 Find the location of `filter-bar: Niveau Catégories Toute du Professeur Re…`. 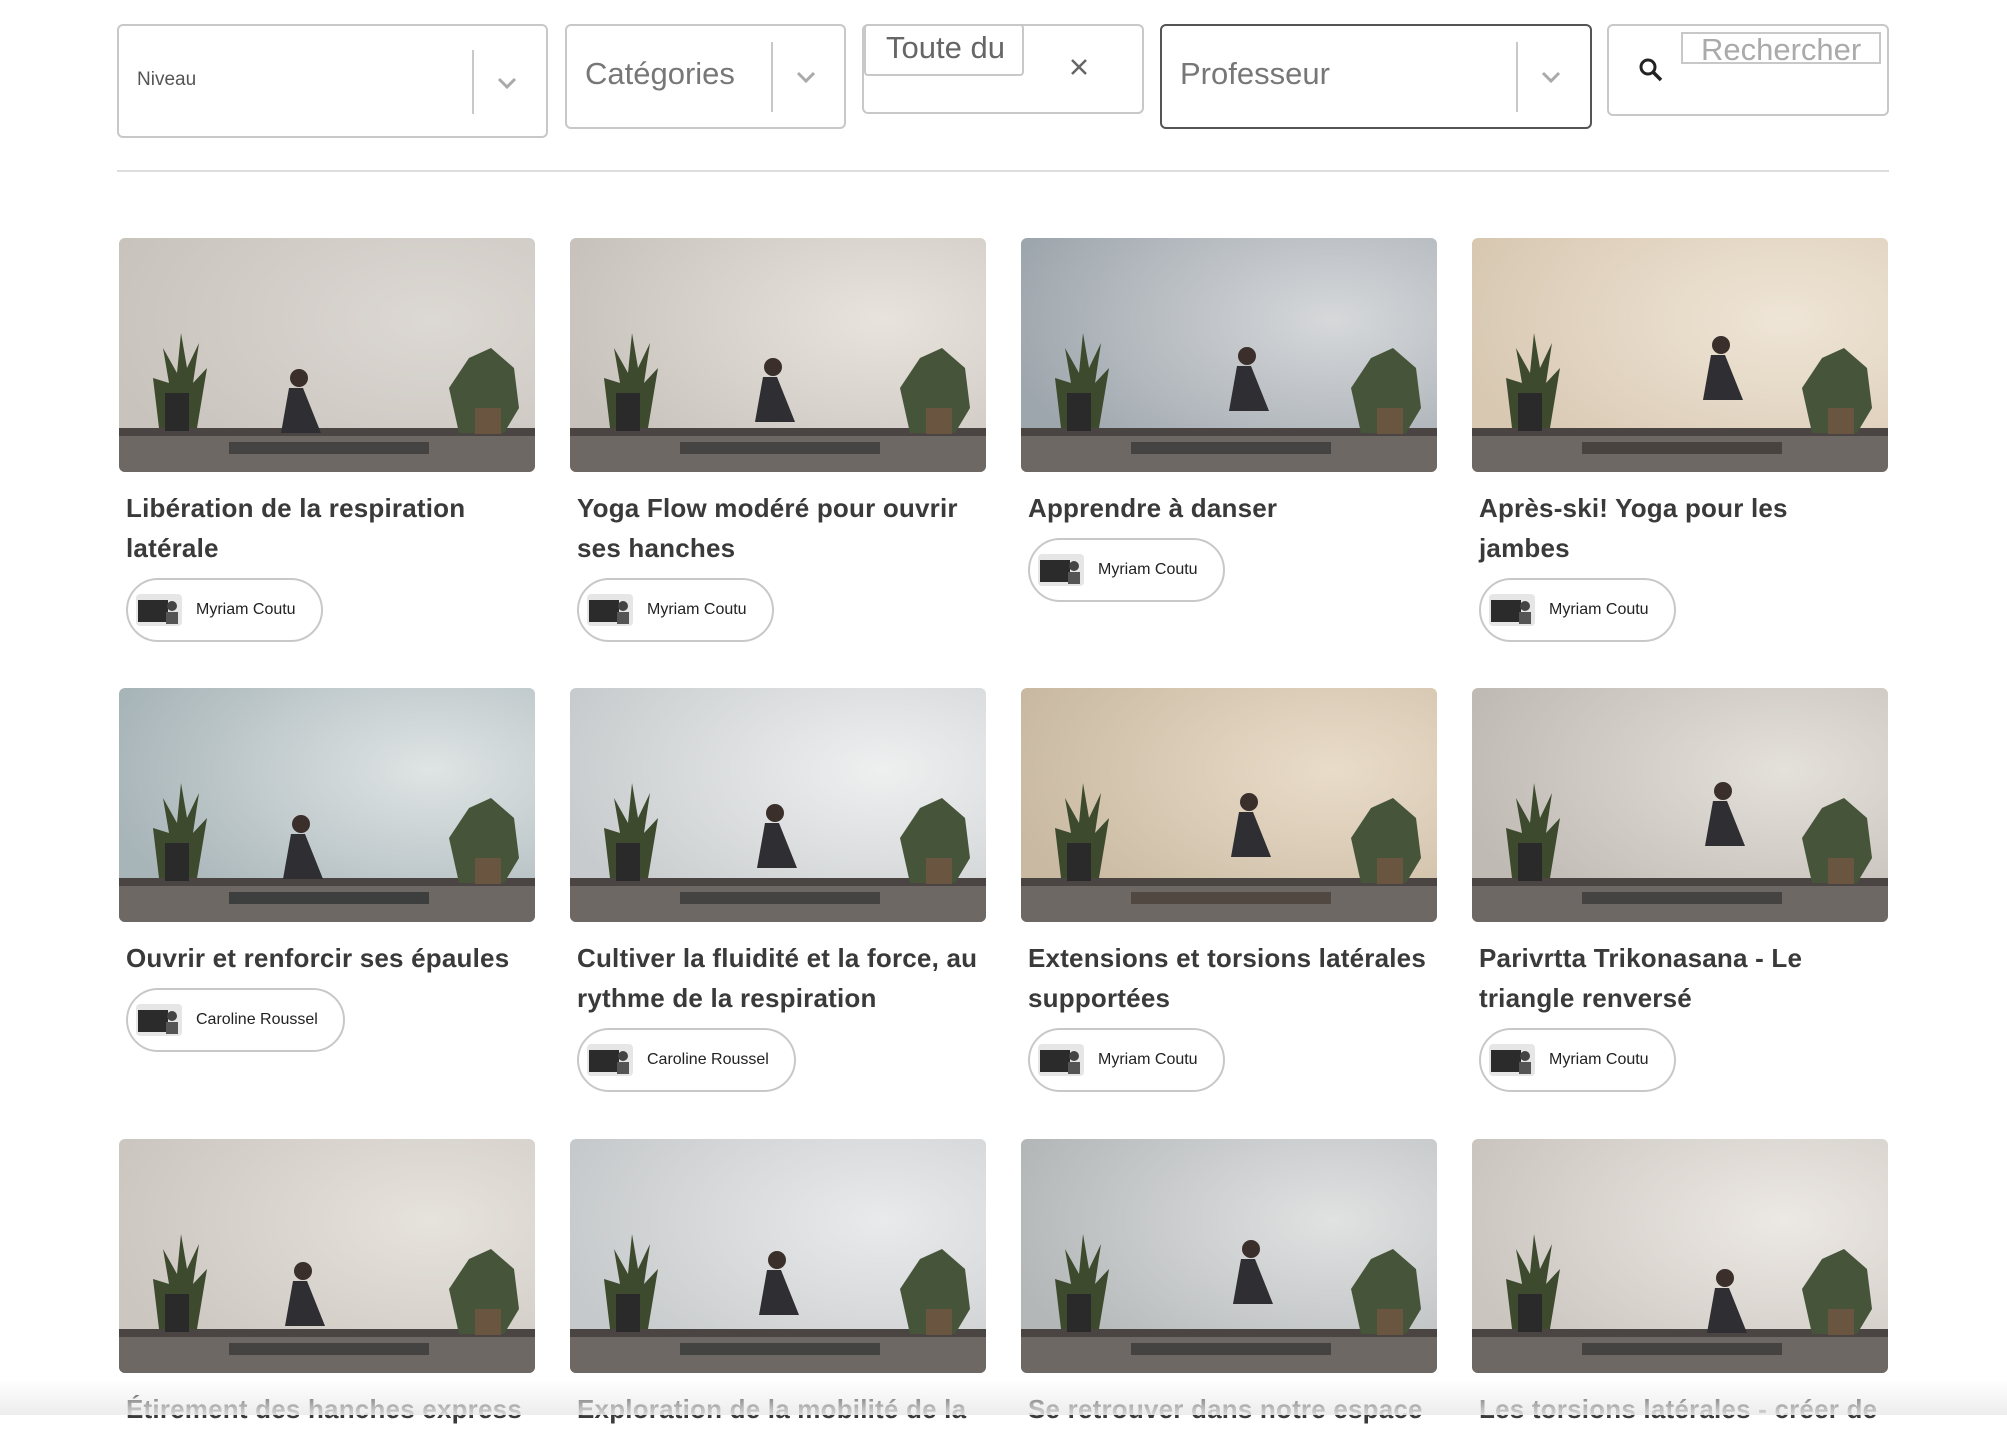

filter-bar: Niveau Catégories Toute du Professeur Re… is located at coordinates (1003, 87).